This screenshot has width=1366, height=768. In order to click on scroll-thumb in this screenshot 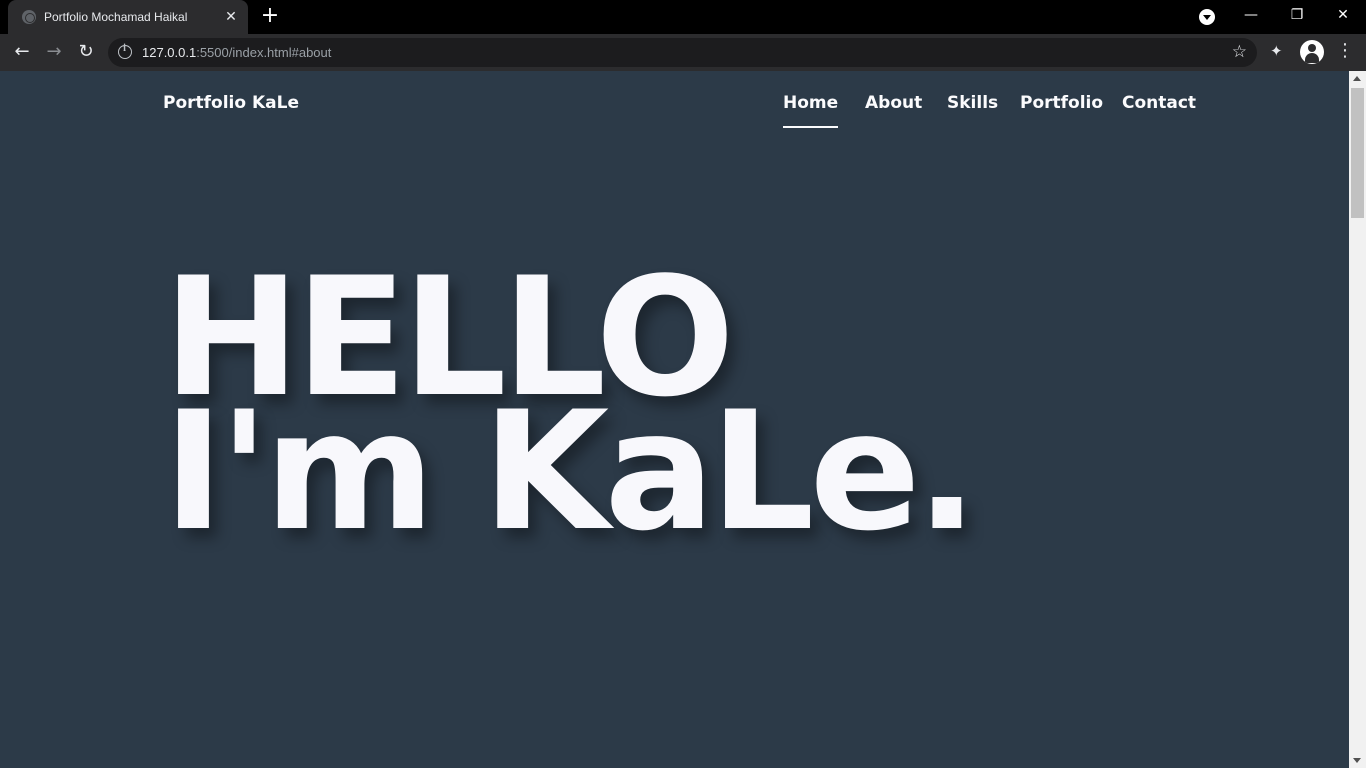, I will do `click(1357, 153)`.